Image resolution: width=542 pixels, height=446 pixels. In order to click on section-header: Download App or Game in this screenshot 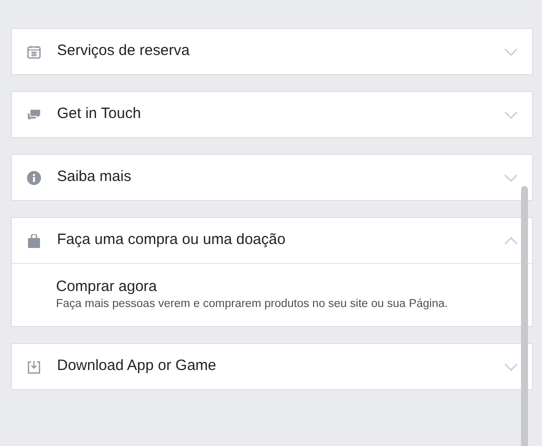, I will do `click(272, 366)`.